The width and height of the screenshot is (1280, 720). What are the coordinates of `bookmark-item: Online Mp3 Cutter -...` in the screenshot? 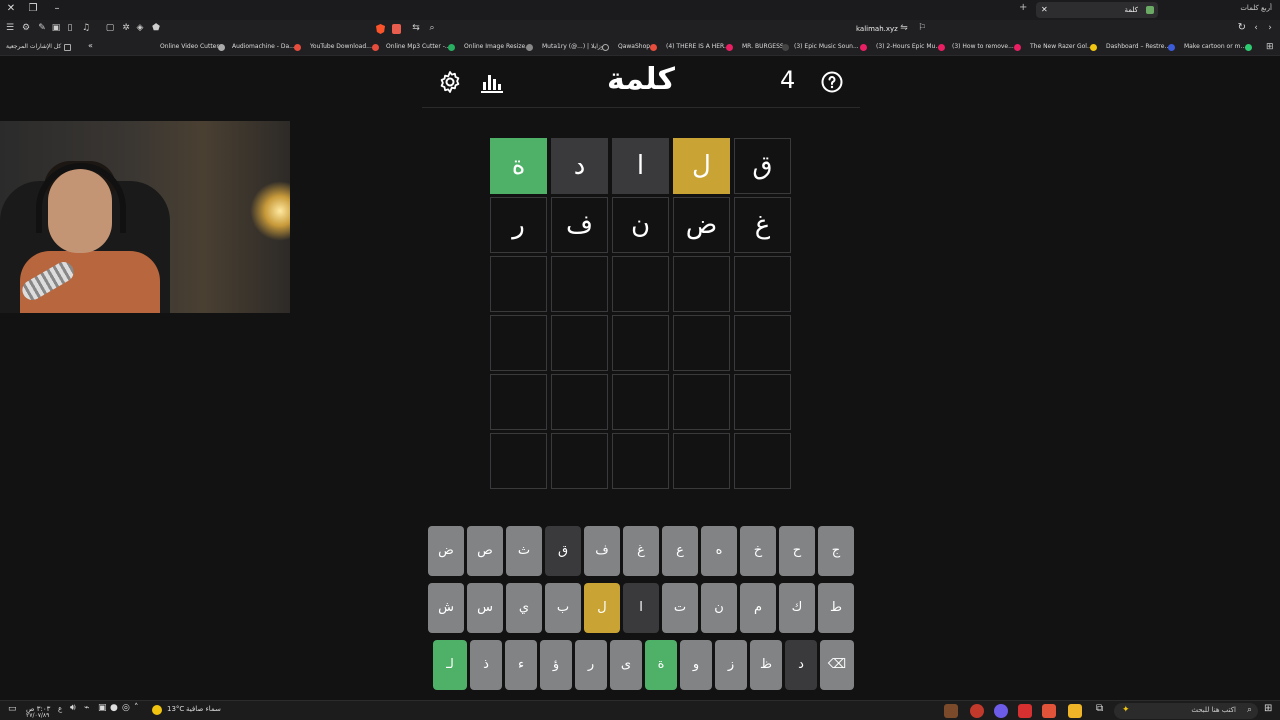 It's located at (418, 46).